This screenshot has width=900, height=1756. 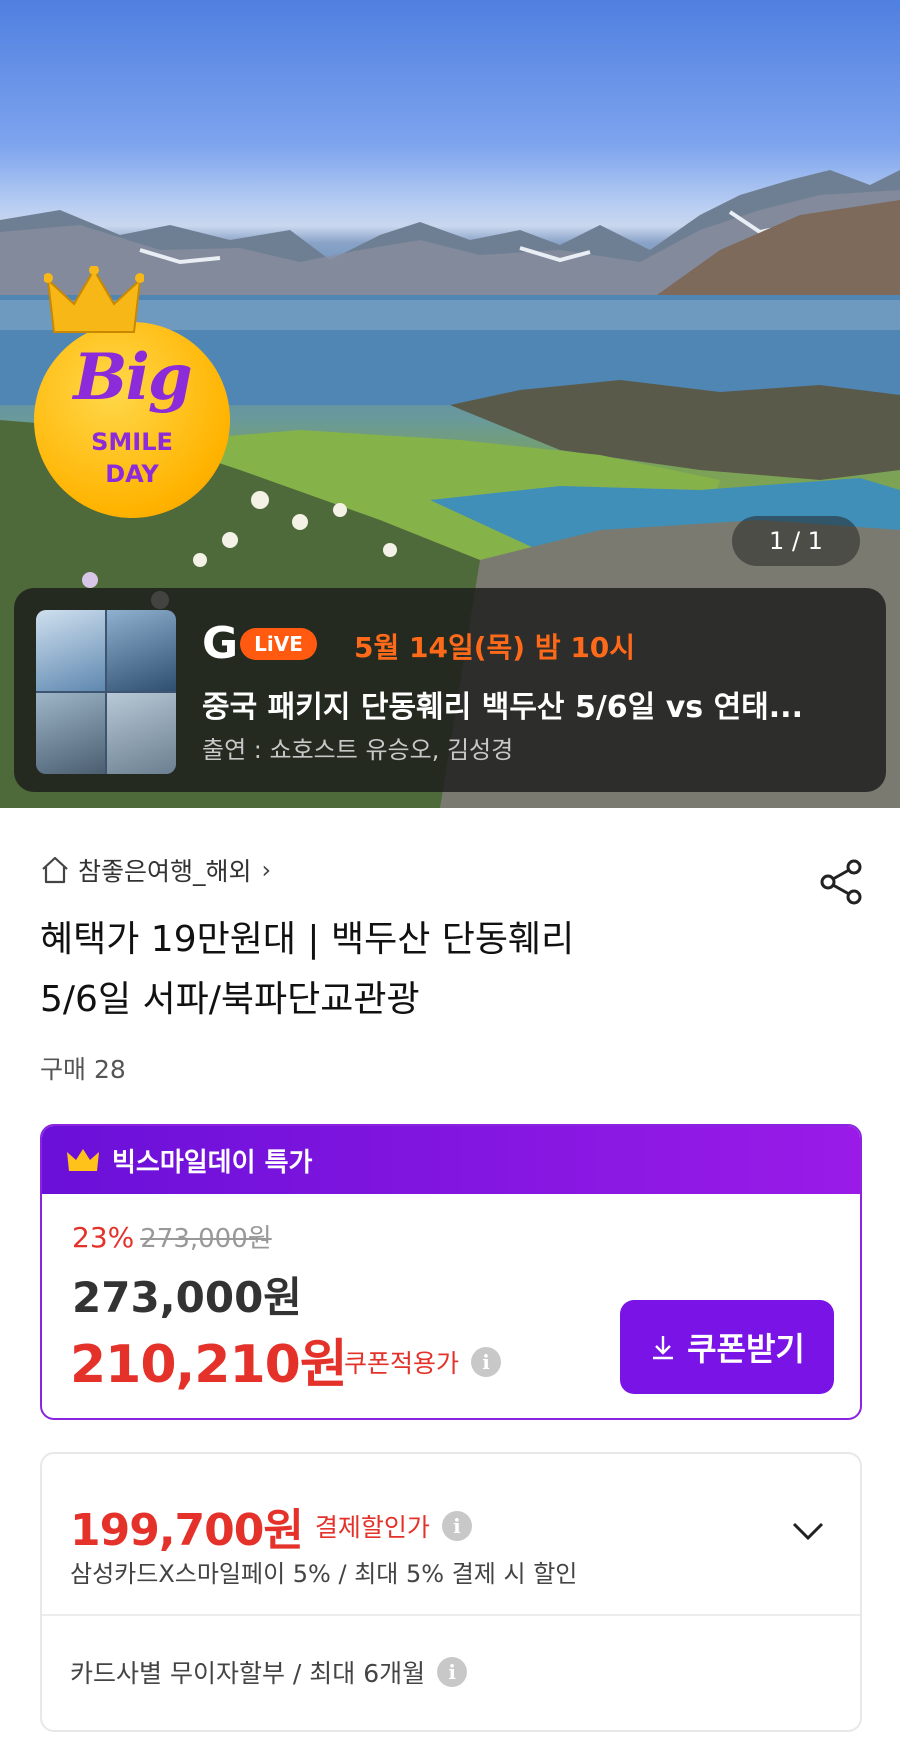 I want to click on share-icon, so click(x=842, y=882).